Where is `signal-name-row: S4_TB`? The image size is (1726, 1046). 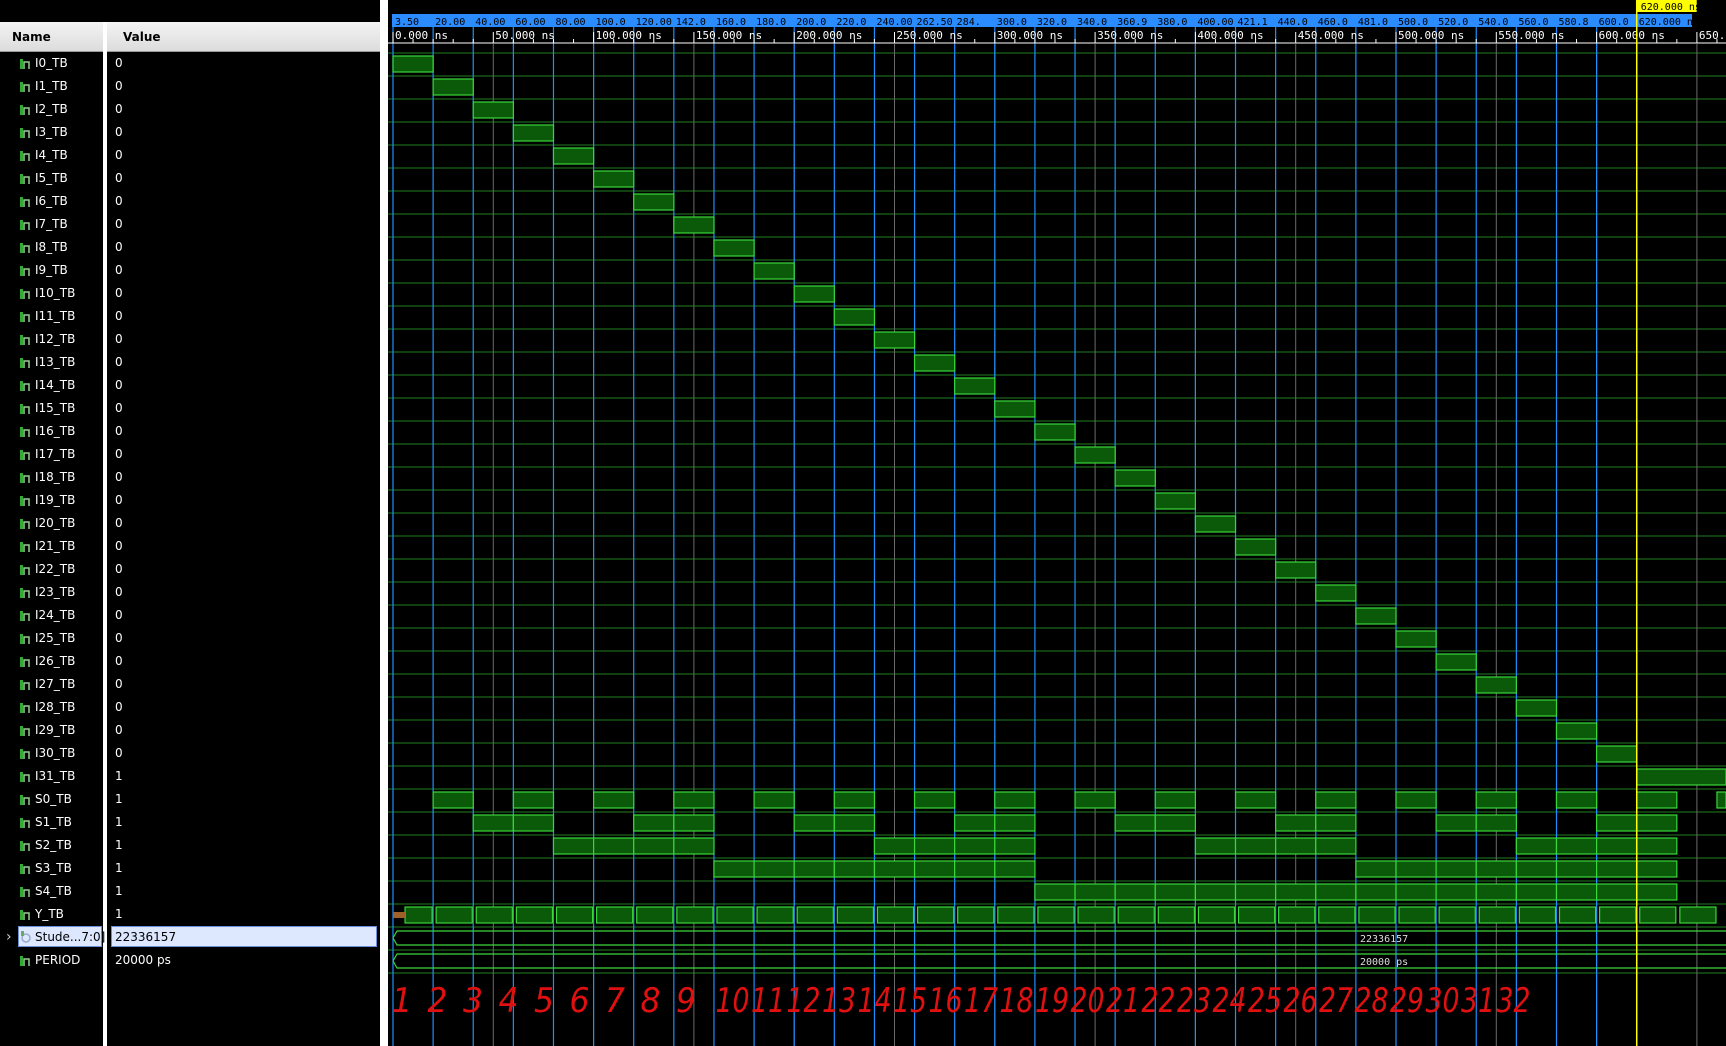 signal-name-row: S4_TB is located at coordinates (46, 891).